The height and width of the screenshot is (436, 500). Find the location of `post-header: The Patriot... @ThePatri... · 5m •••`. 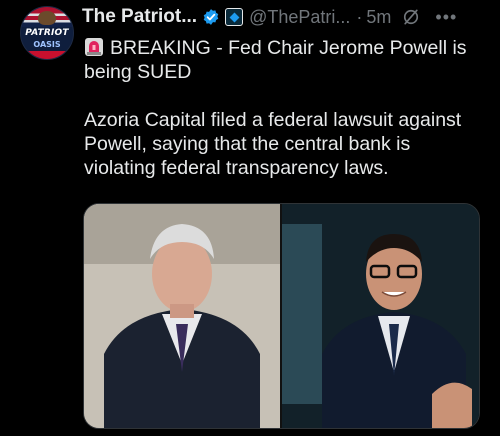

post-header: The Patriot... @ThePatri... · 5m ••• is located at coordinates (284, 17).